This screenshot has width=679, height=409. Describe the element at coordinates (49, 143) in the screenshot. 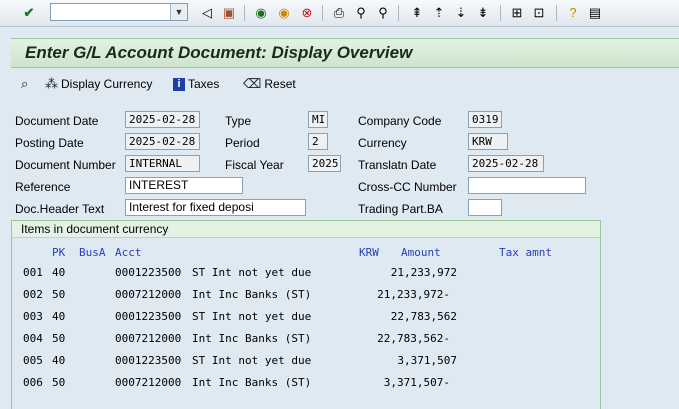

I see `posting-date-label: Posting Date` at that location.